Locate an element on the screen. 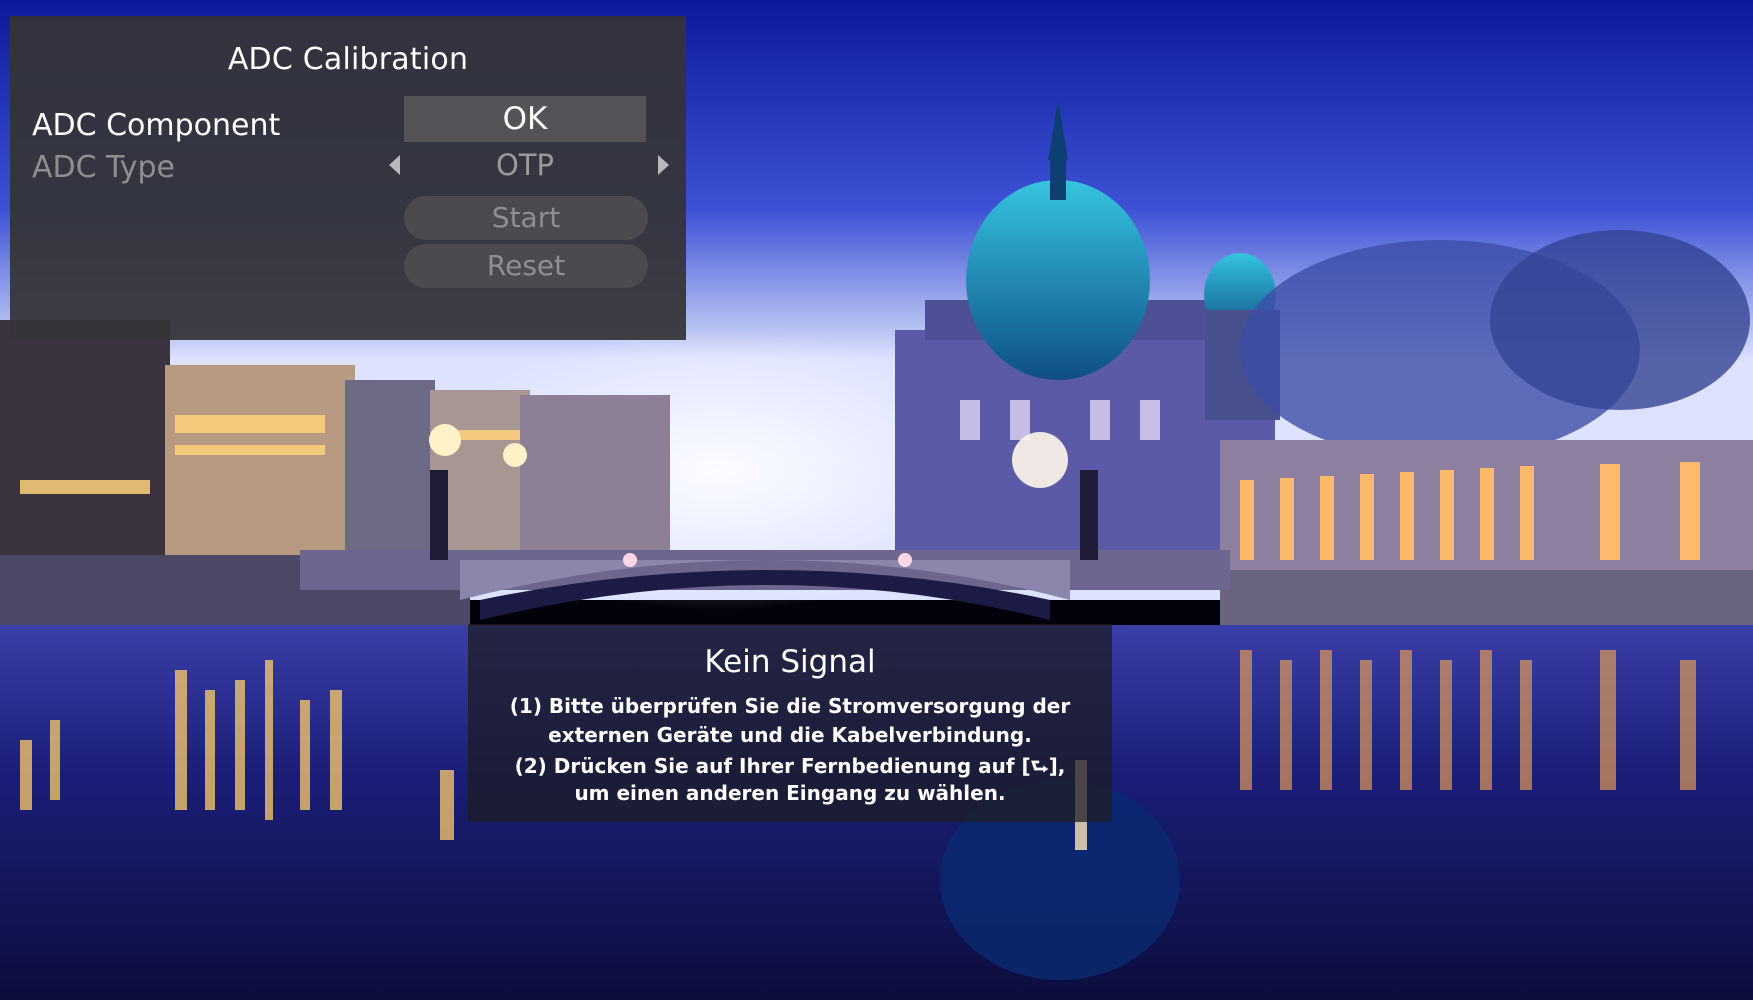 This screenshot has width=1753, height=1000. start-button: Start is located at coordinates (526, 218).